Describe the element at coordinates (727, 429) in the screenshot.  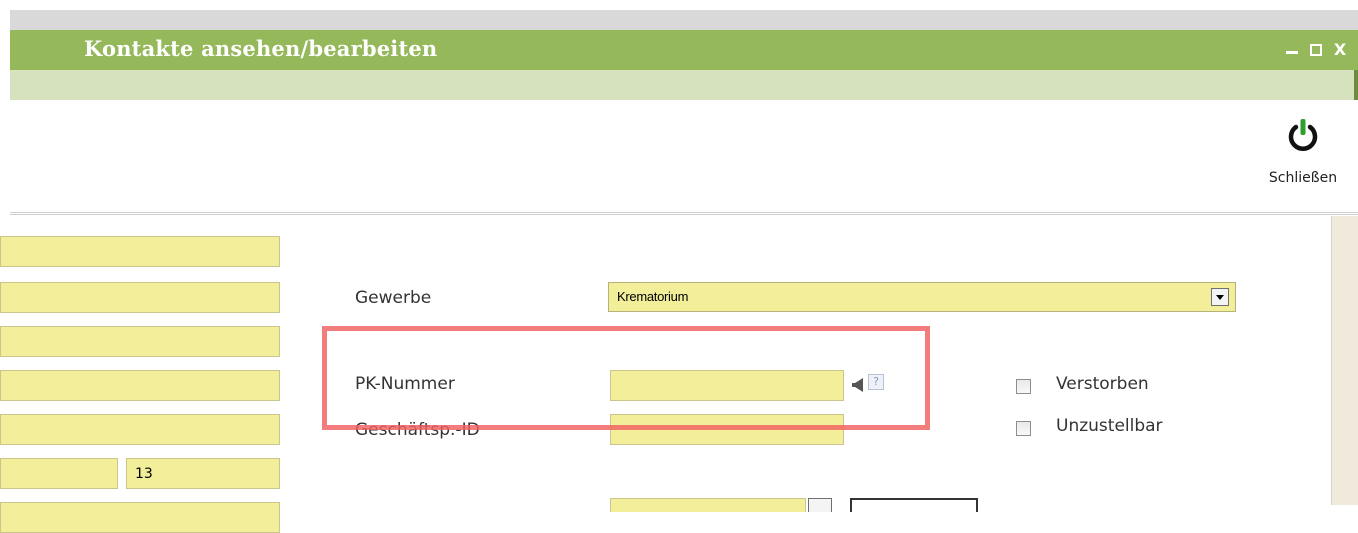
I see `geschaeftsp-id-input` at that location.